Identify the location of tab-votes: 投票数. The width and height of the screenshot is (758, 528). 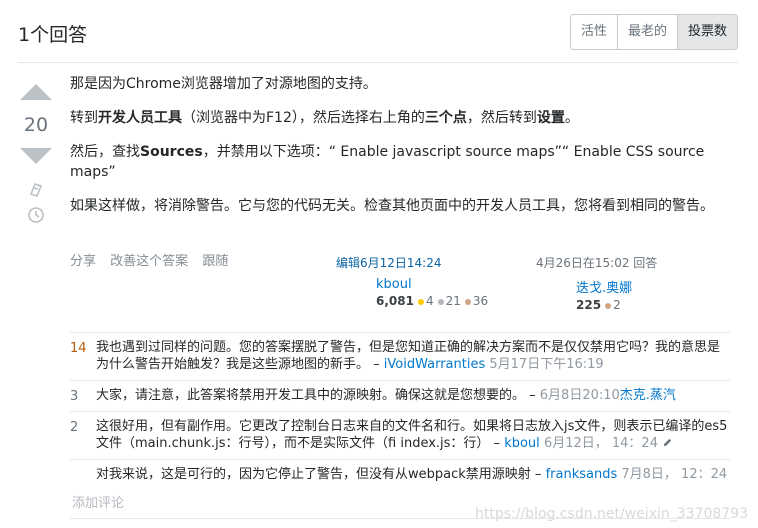
(706, 32).